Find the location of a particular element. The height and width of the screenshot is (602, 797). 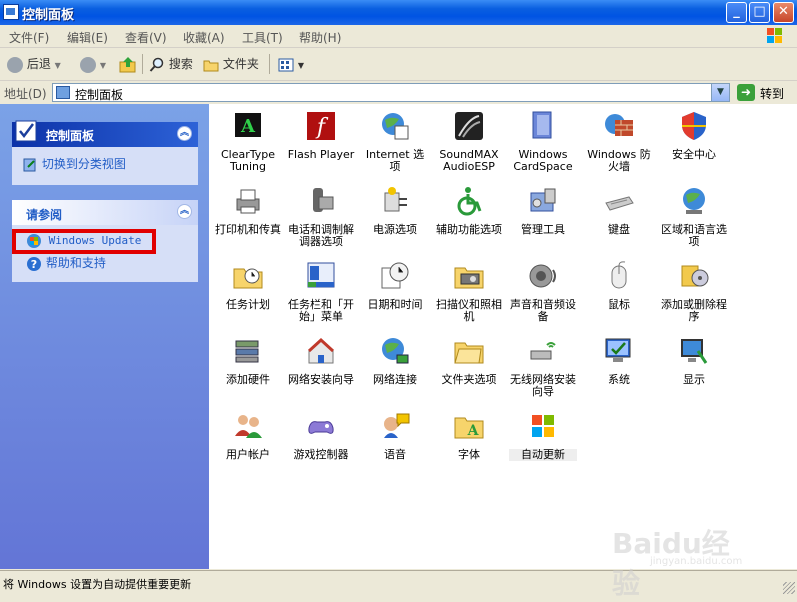

menu-file: 文件(F) is located at coordinates (29, 37).